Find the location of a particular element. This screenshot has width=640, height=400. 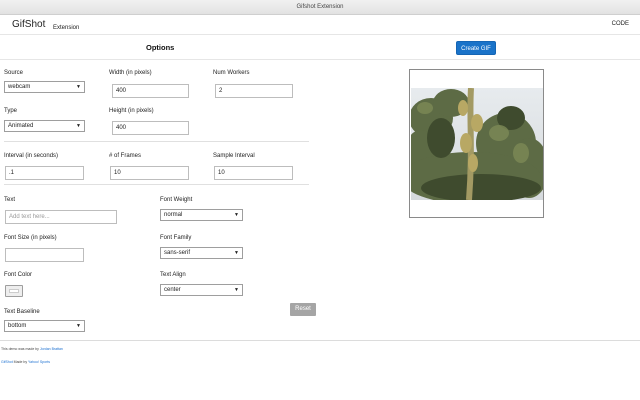

gifshot-link: GifShot is located at coordinates (7, 362).